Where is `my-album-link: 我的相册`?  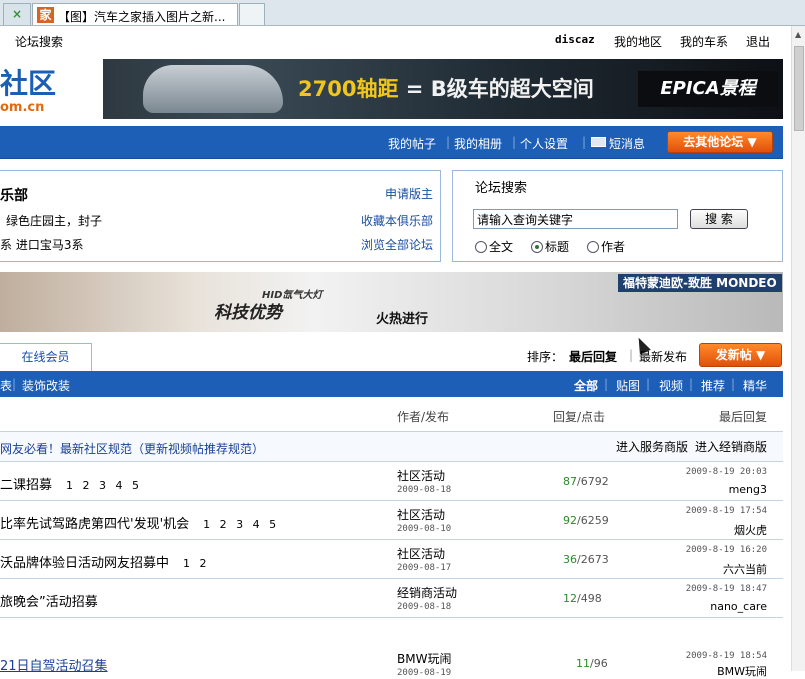
my-album-link: 我的相册 is located at coordinates (478, 143).